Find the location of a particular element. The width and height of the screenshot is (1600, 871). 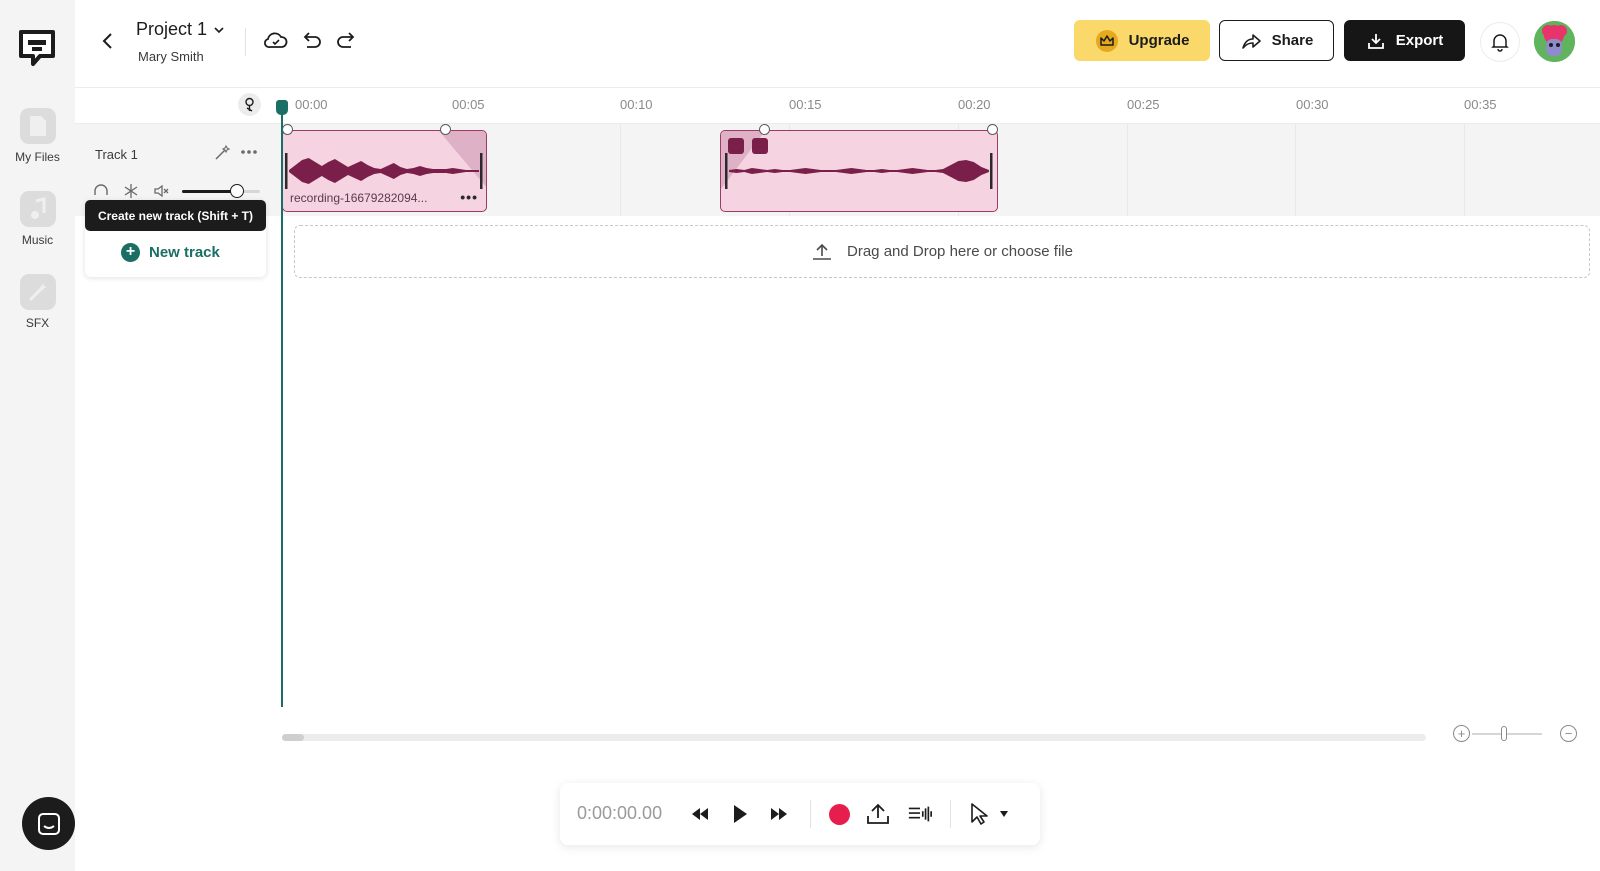

rail-item-music: Music is located at coordinates (37, 219).